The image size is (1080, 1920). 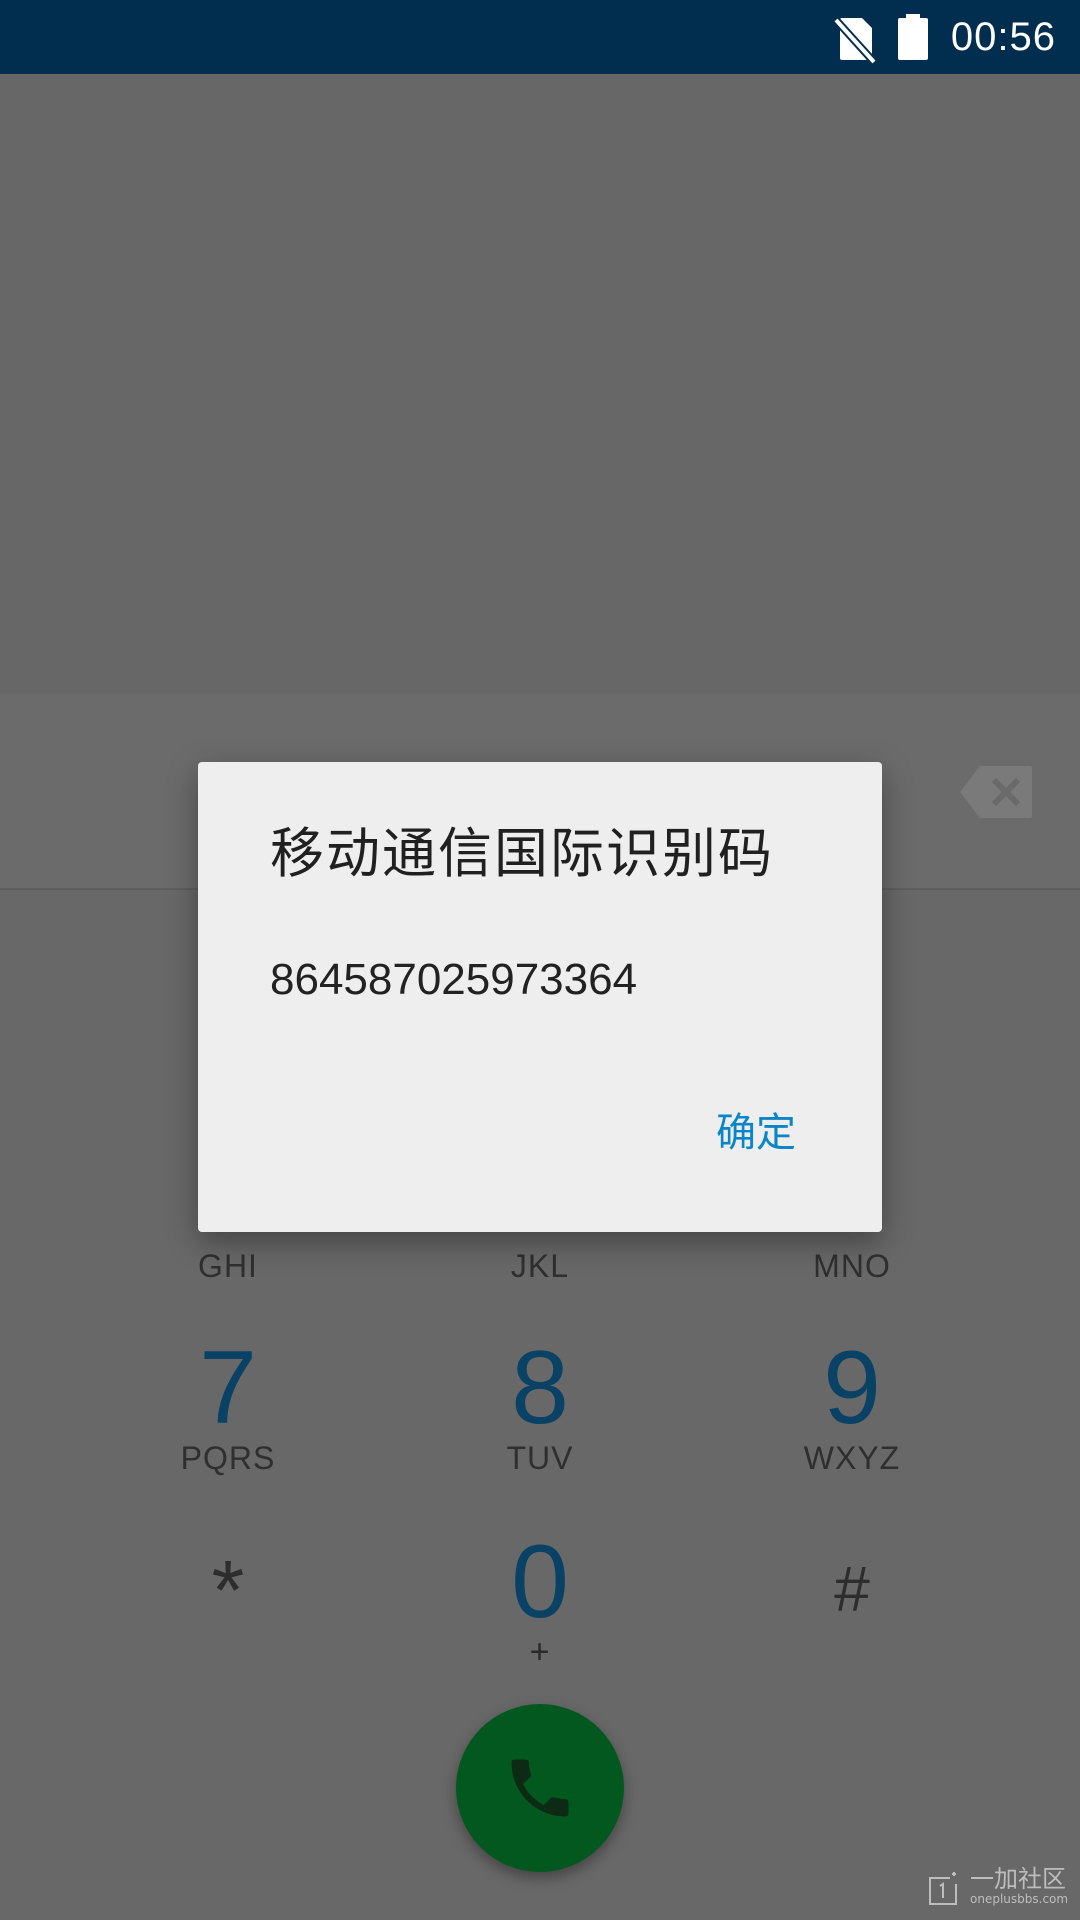 I want to click on dialpad-key-6-letters: MNO, so click(x=852, y=1266).